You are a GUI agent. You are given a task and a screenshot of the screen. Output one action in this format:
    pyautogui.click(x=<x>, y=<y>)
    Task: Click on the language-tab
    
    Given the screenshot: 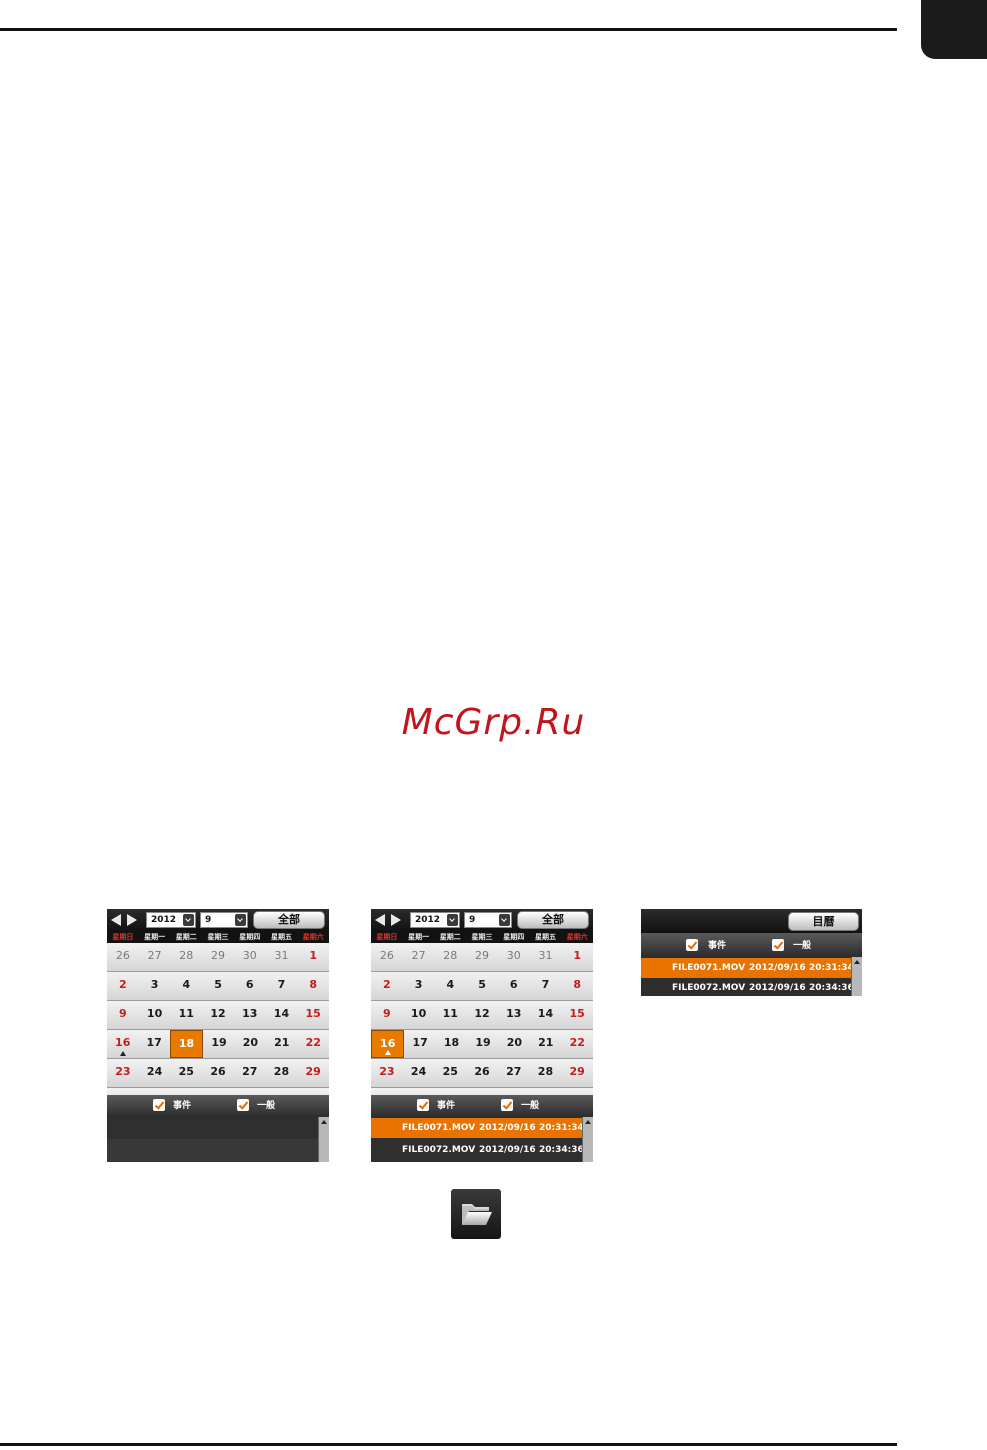 What is the action you would take?
    pyautogui.click(x=954, y=29)
    